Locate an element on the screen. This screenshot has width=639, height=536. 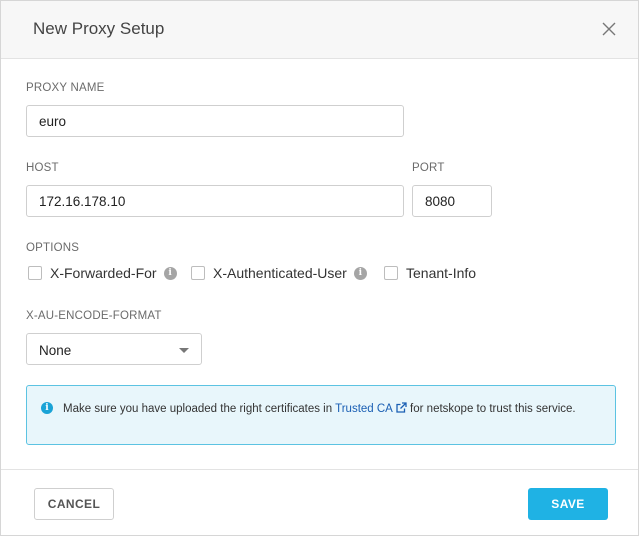
dialog-footer: CANCEL SAVE is located at coordinates (319, 502).